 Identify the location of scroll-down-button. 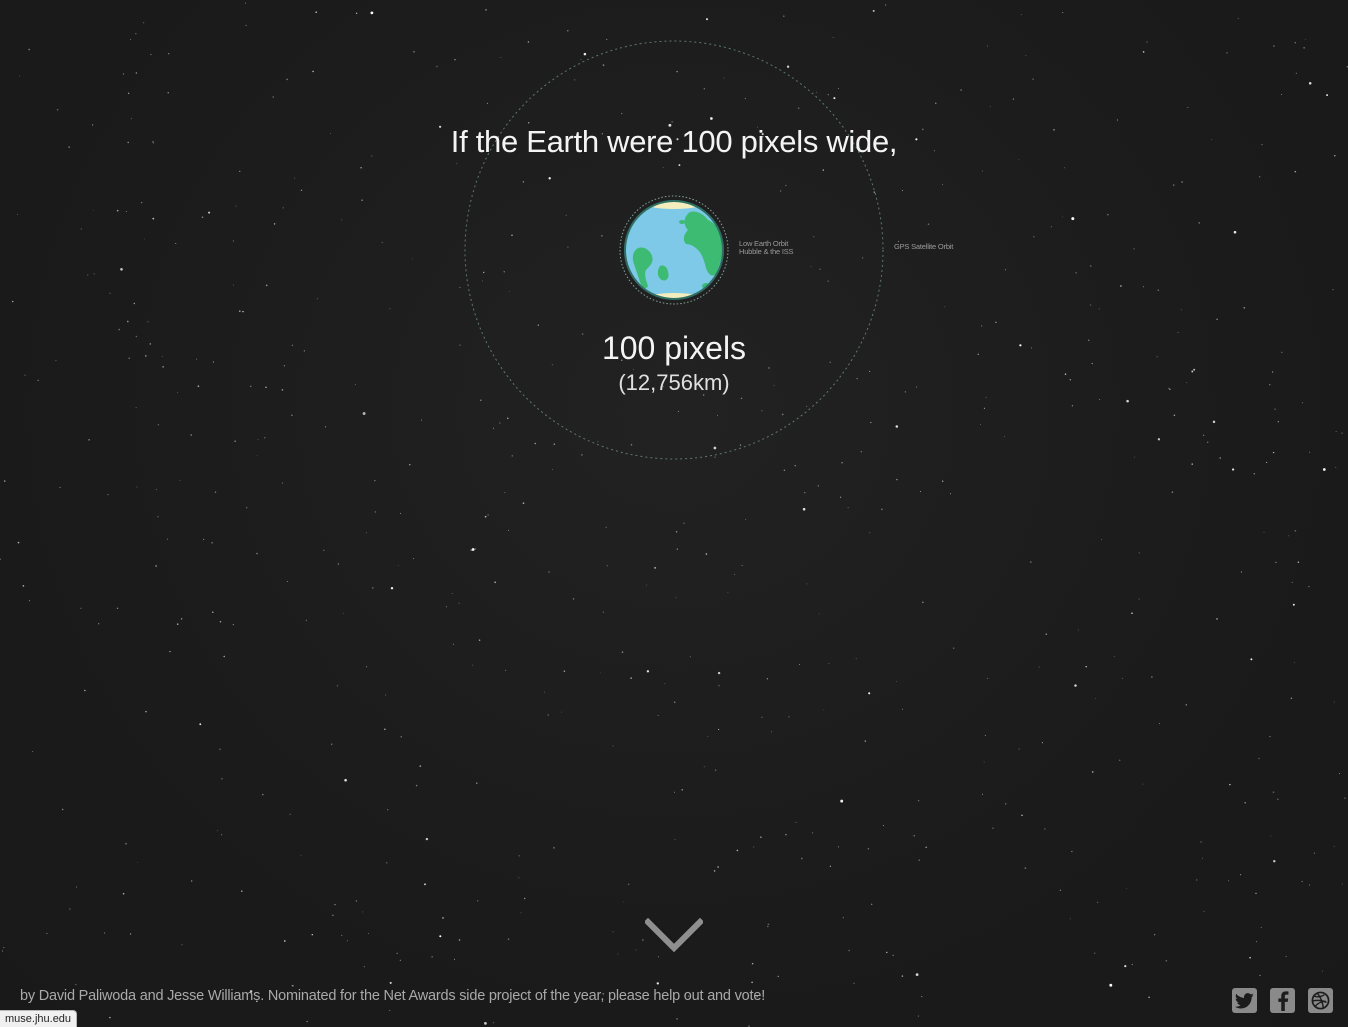
(674, 935).